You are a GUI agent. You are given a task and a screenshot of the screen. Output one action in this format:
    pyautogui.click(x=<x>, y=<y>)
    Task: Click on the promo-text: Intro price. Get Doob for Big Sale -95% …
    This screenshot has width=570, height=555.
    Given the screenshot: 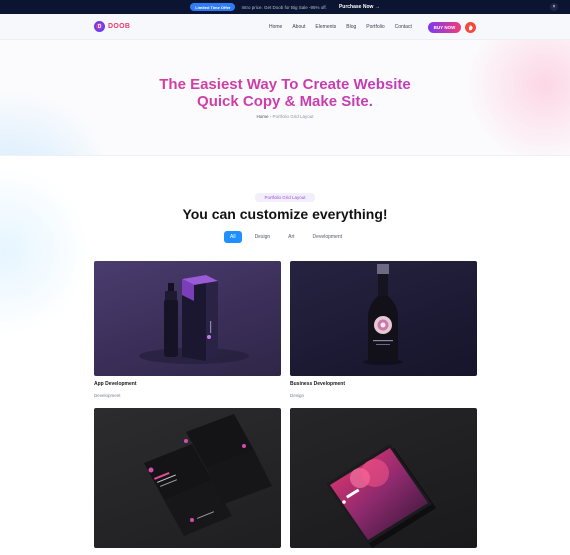 What is the action you would take?
    pyautogui.click(x=284, y=7)
    